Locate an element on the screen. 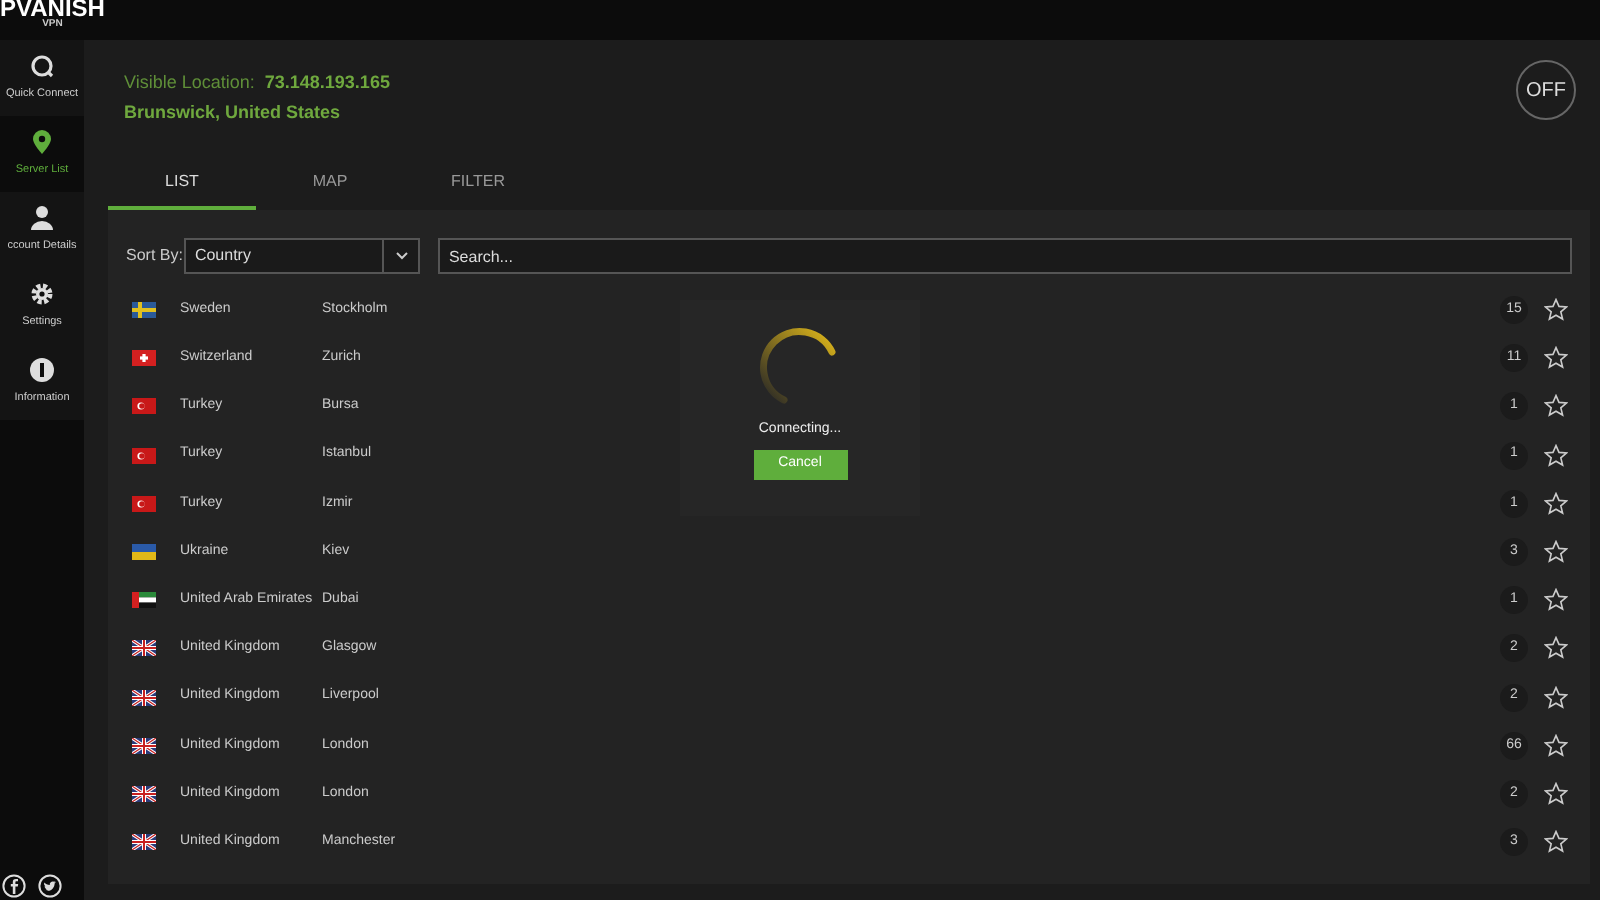  ip-address: 73.148.193.165 is located at coordinates (327, 83).